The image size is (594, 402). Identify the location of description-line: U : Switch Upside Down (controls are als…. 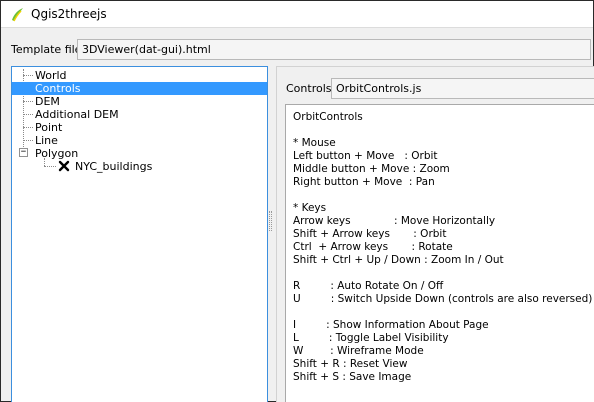
(443, 299).